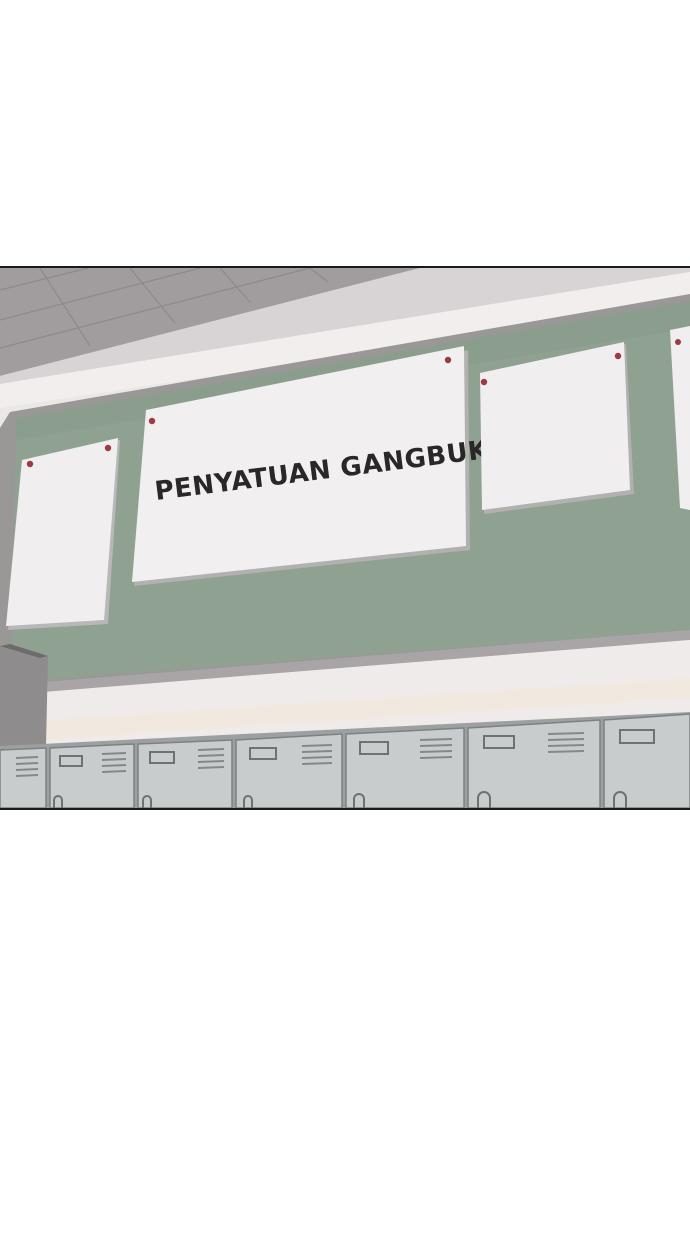 The image size is (690, 1240). Describe the element at coordinates (63, 534) in the screenshot. I see `paper-left` at that location.